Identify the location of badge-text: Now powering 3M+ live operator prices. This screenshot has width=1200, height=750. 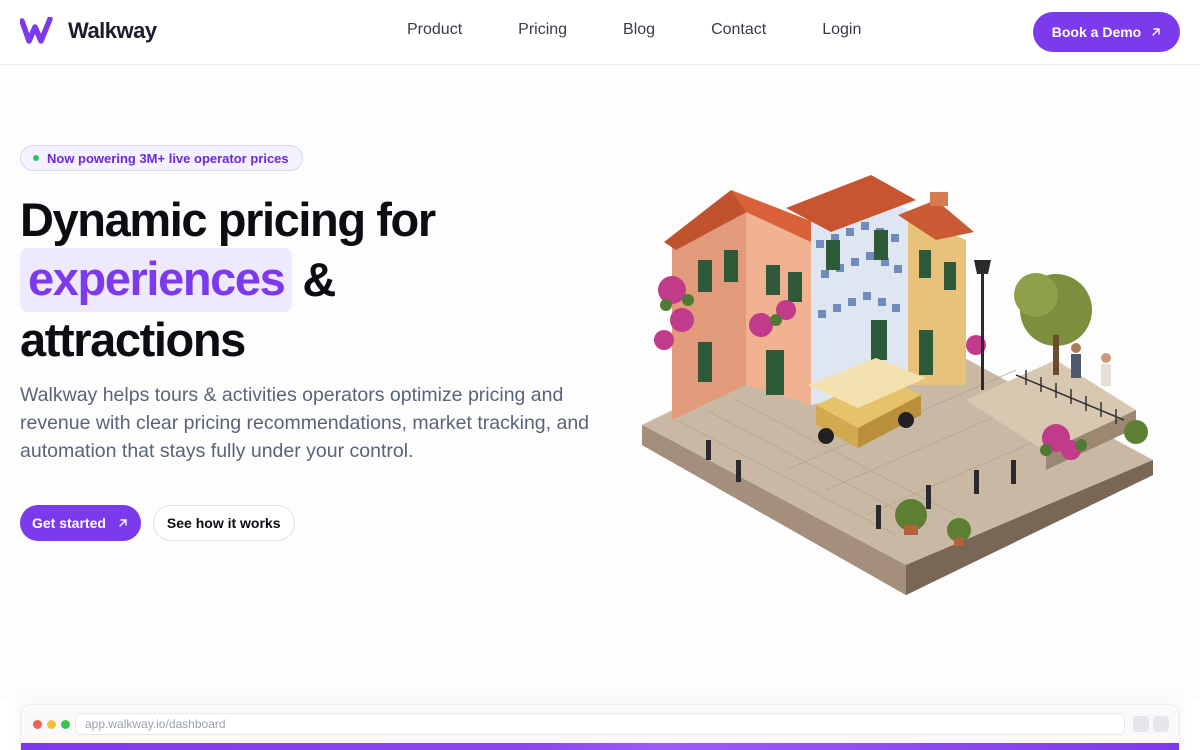
(168, 158).